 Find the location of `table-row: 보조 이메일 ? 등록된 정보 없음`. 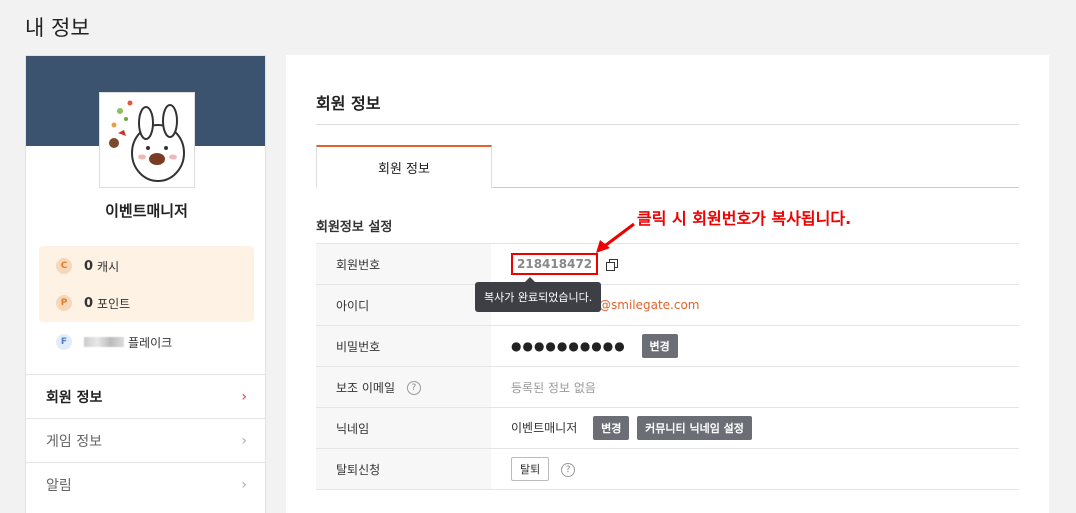

table-row: 보조 이메일 ? 등록된 정보 없음 is located at coordinates (667, 387).